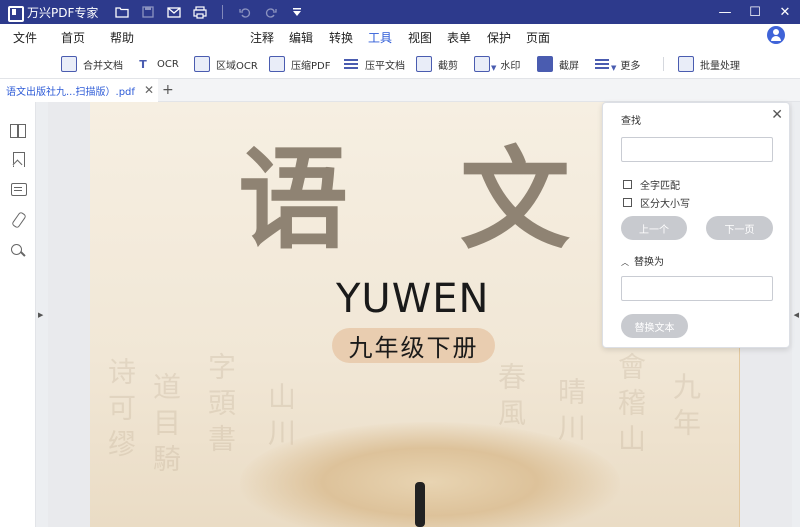  I want to click on cover-title-char-1: 语, so click(293, 199).